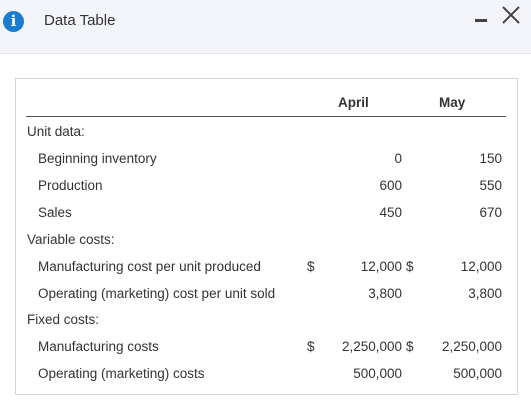 The image size is (531, 402). Describe the element at coordinates (481, 20) in the screenshot. I see `minimize-icon` at that location.